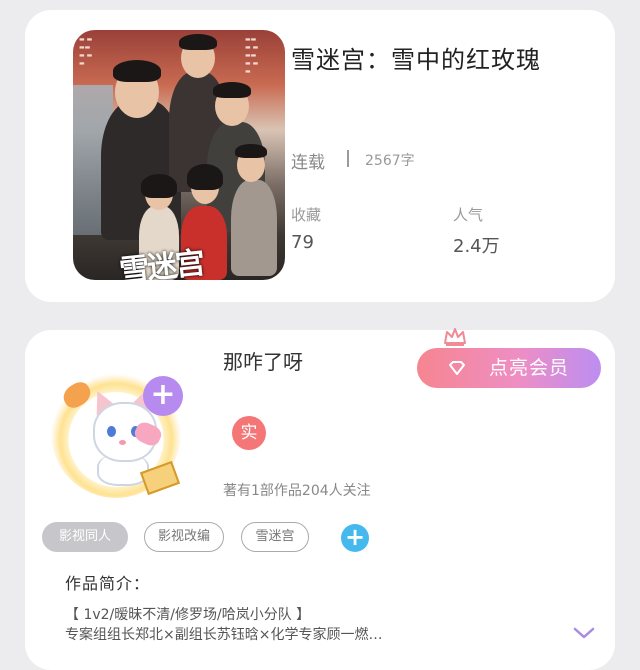  What do you see at coordinates (529, 368) in the screenshot?
I see `vip-button-label: 点亮会员` at bounding box center [529, 368].